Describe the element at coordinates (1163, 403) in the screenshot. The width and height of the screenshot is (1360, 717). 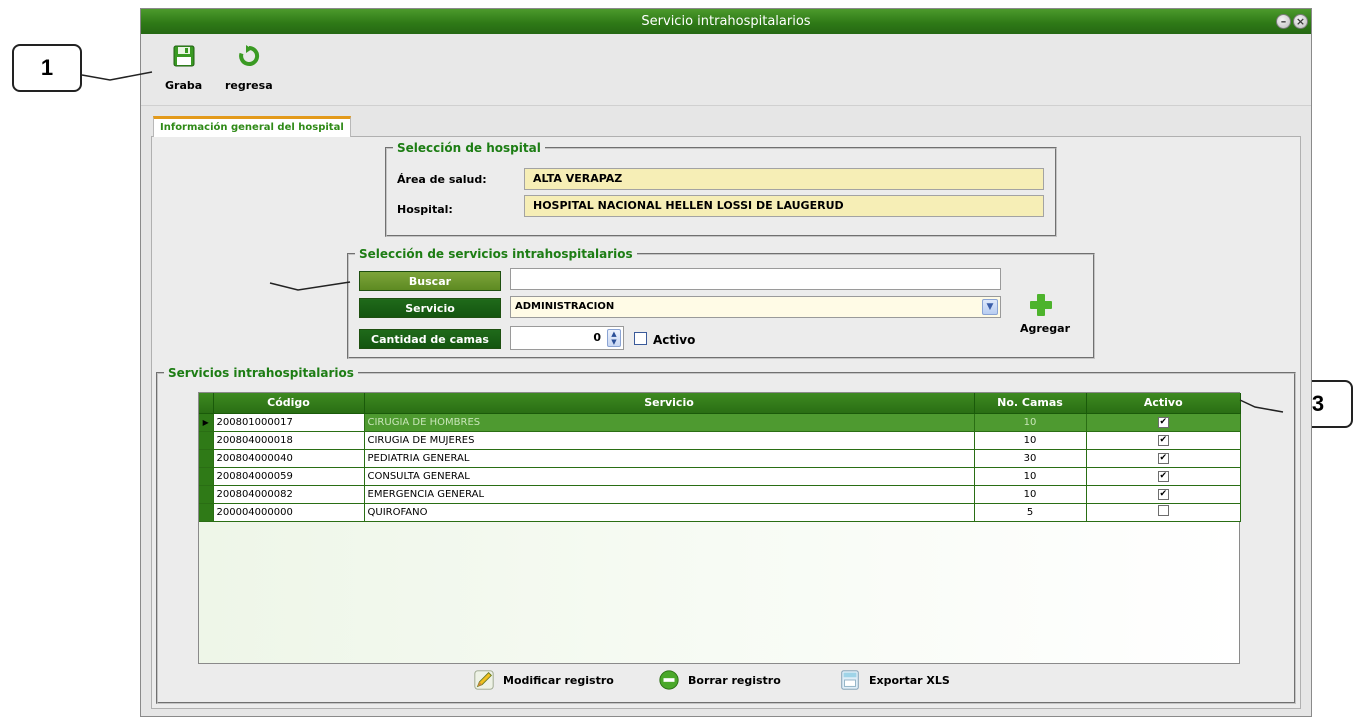
I see `column-header-active: Activo` at that location.